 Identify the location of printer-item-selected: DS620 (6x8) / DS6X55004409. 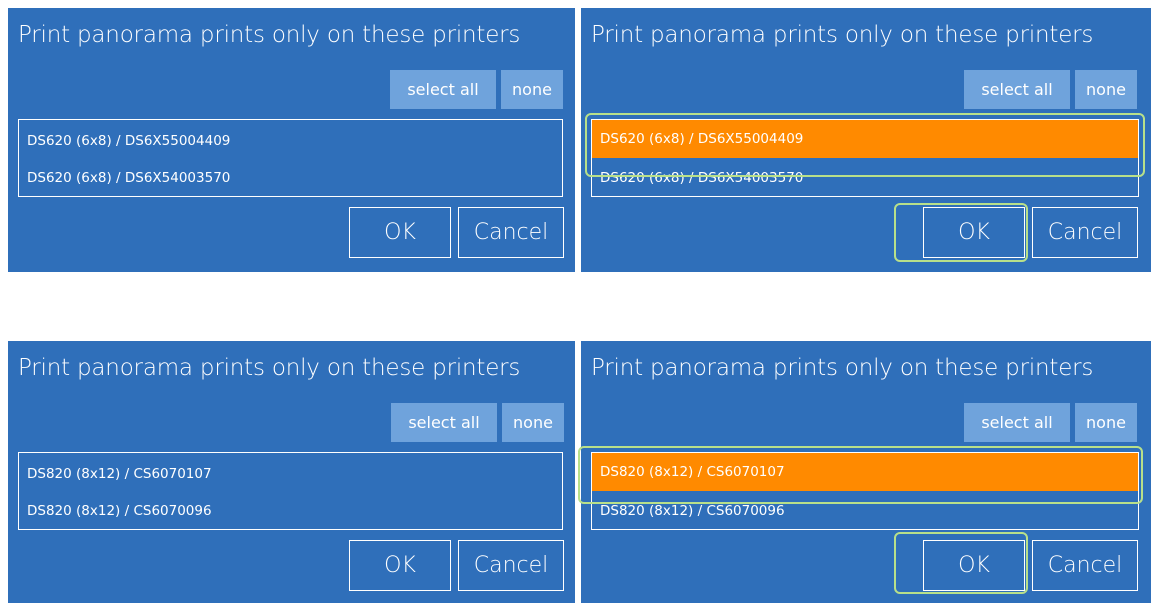
(865, 139).